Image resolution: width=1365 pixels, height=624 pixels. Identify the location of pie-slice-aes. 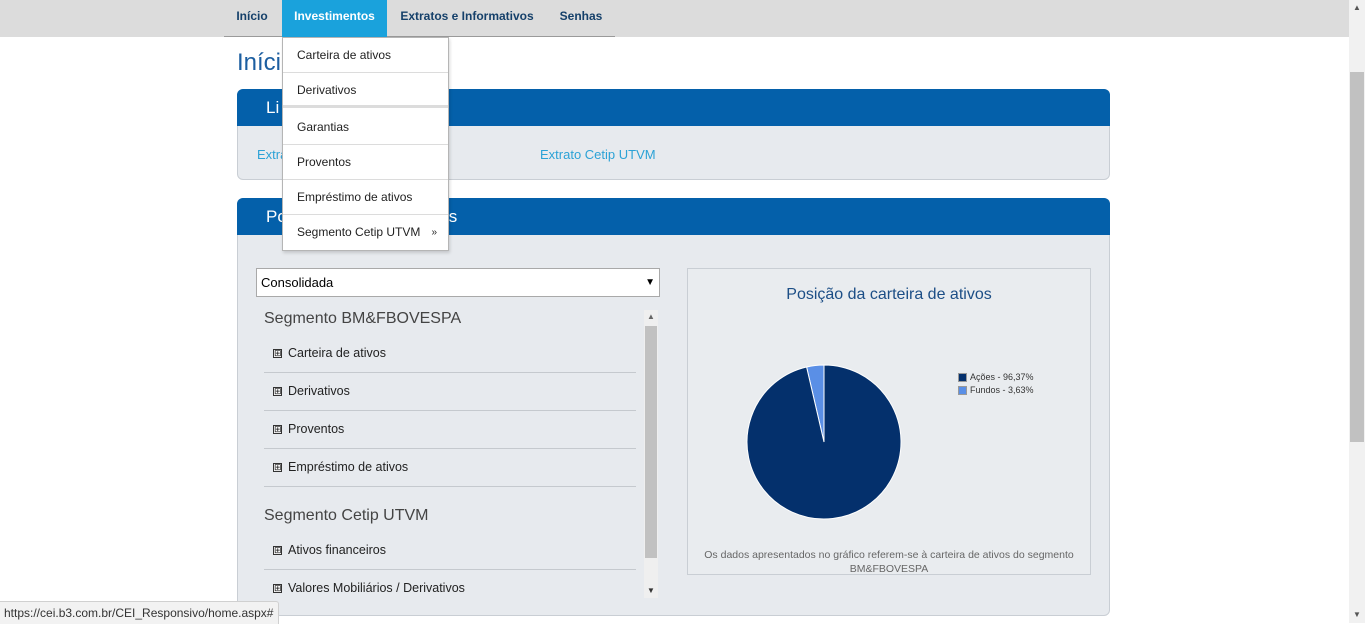
(824, 442).